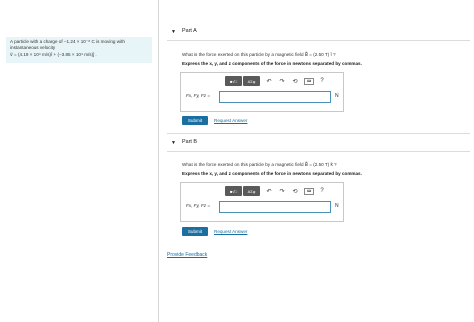 The width and height of the screenshot is (474, 322). Describe the element at coordinates (230, 231) in the screenshot. I see `part-b-request-answer-link: Request Answer` at that location.